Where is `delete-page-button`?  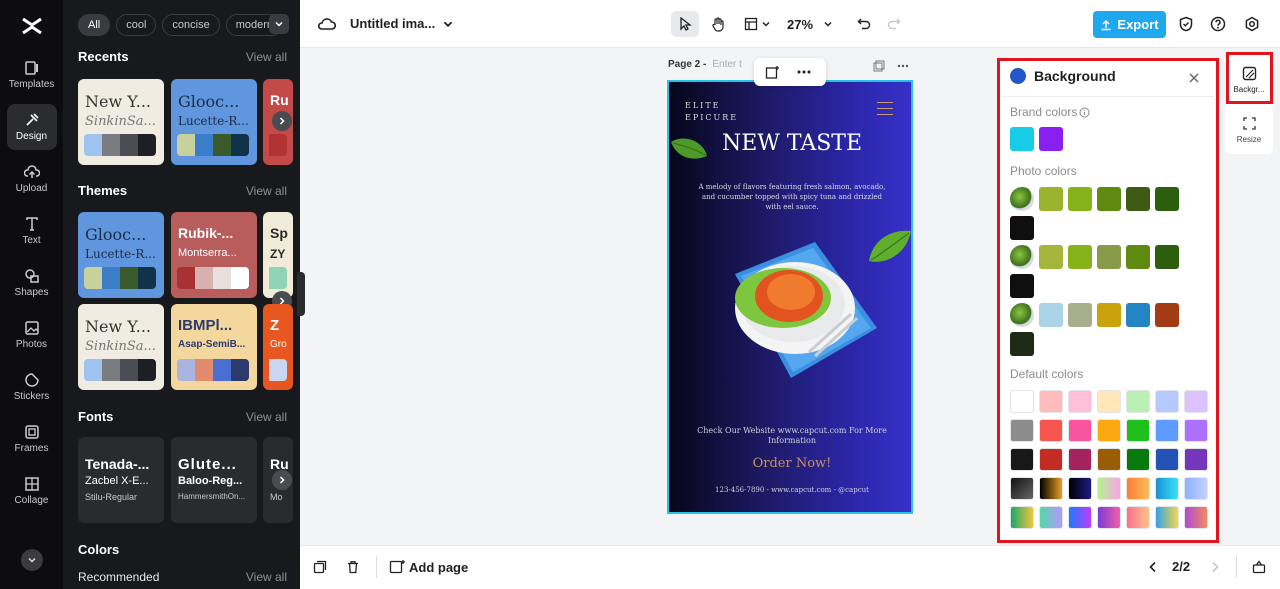
delete-page-button is located at coordinates (353, 567).